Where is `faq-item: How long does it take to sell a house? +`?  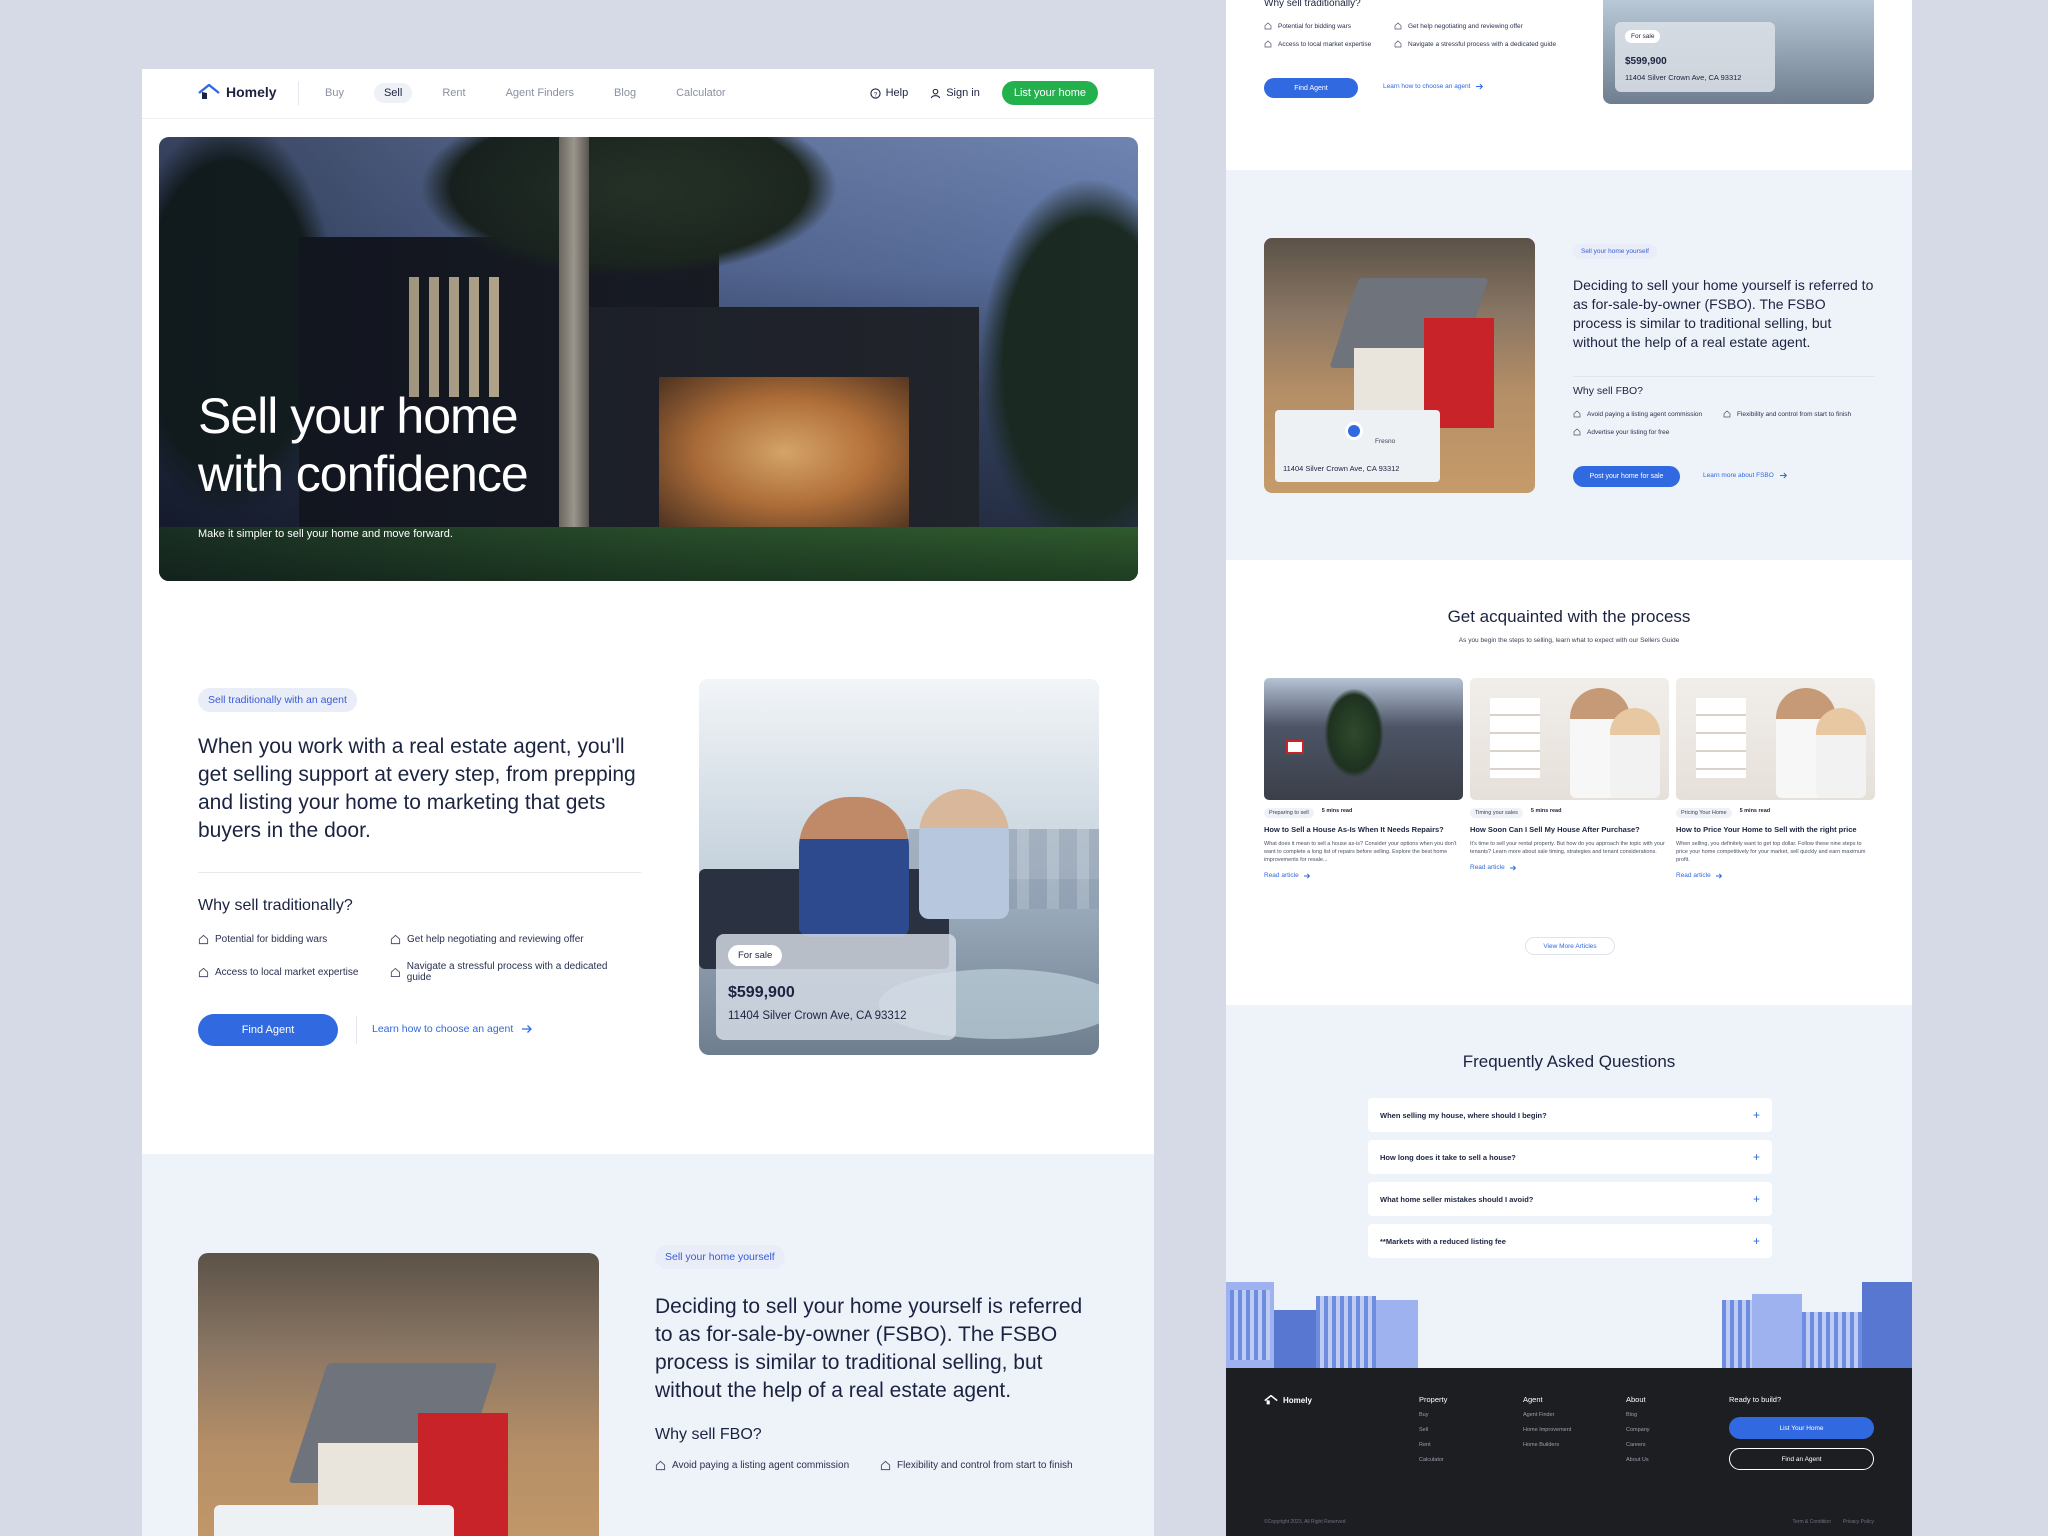 faq-item: How long does it take to sell a house? + is located at coordinates (1570, 1157).